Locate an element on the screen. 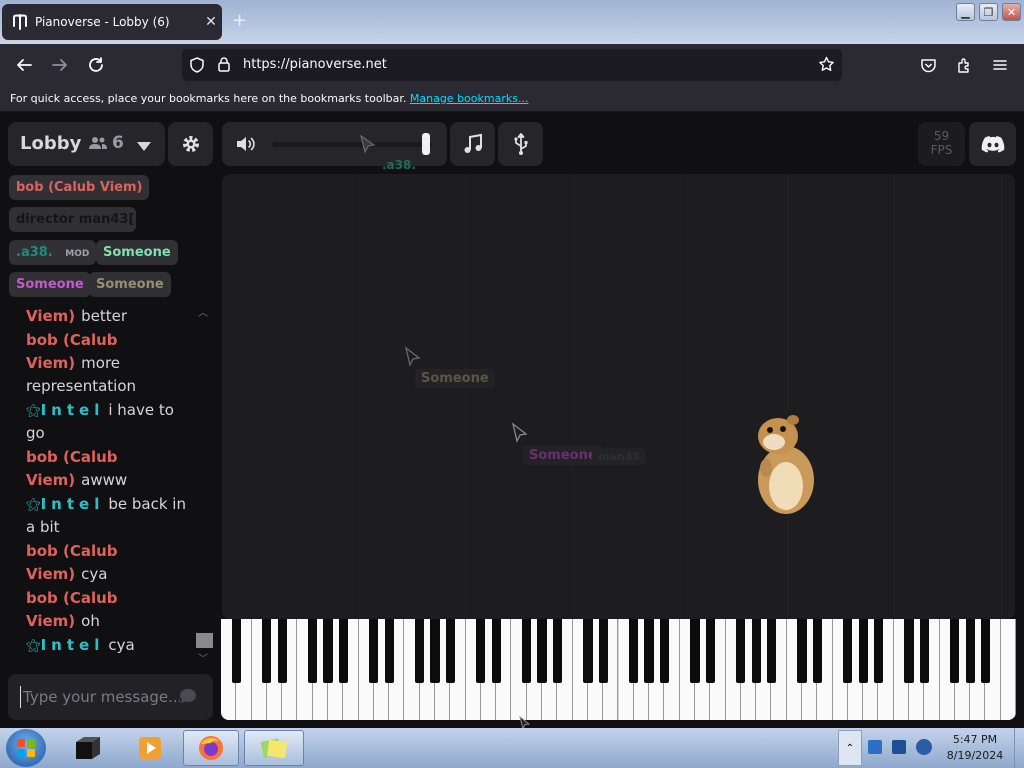 The width and height of the screenshot is (1024, 768). reload-icon is located at coordinates (96, 65).